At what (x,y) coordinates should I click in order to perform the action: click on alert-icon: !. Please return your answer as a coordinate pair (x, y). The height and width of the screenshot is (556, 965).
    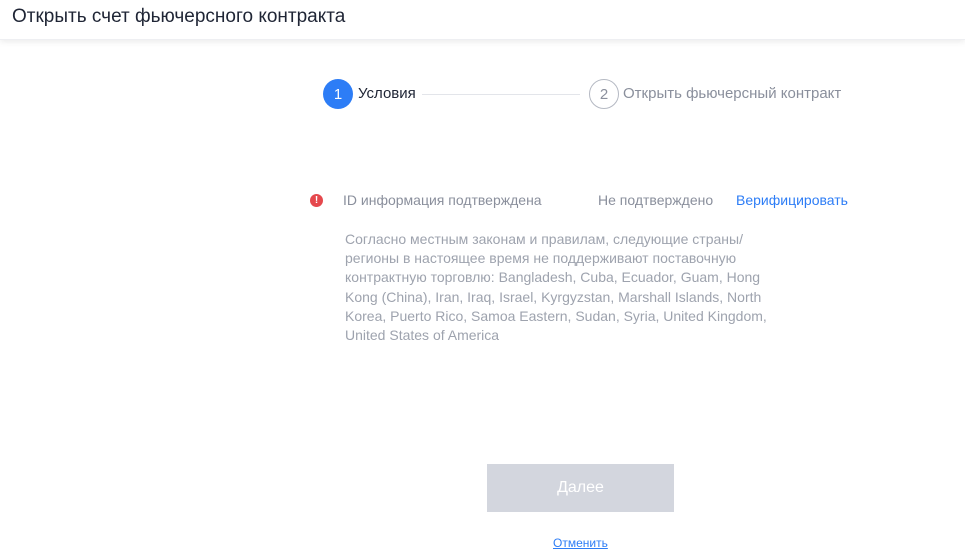
    Looking at the image, I should click on (316, 200).